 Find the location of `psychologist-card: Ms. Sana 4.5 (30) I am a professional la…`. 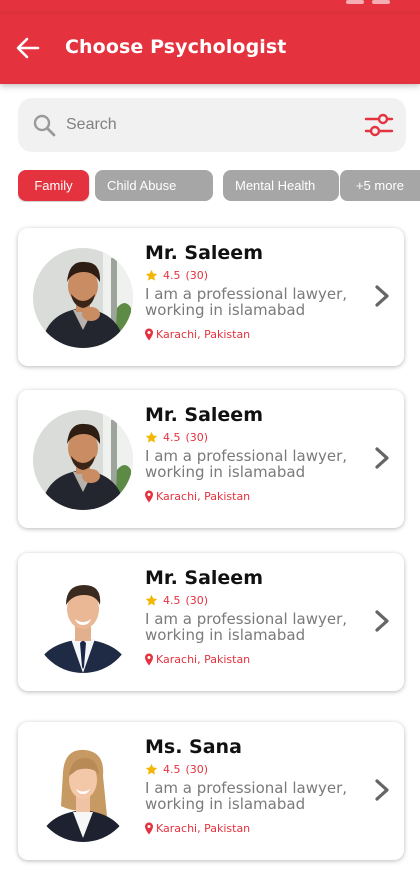

psychologist-card: Ms. Sana 4.5 (30) I am a professional la… is located at coordinates (211, 791).